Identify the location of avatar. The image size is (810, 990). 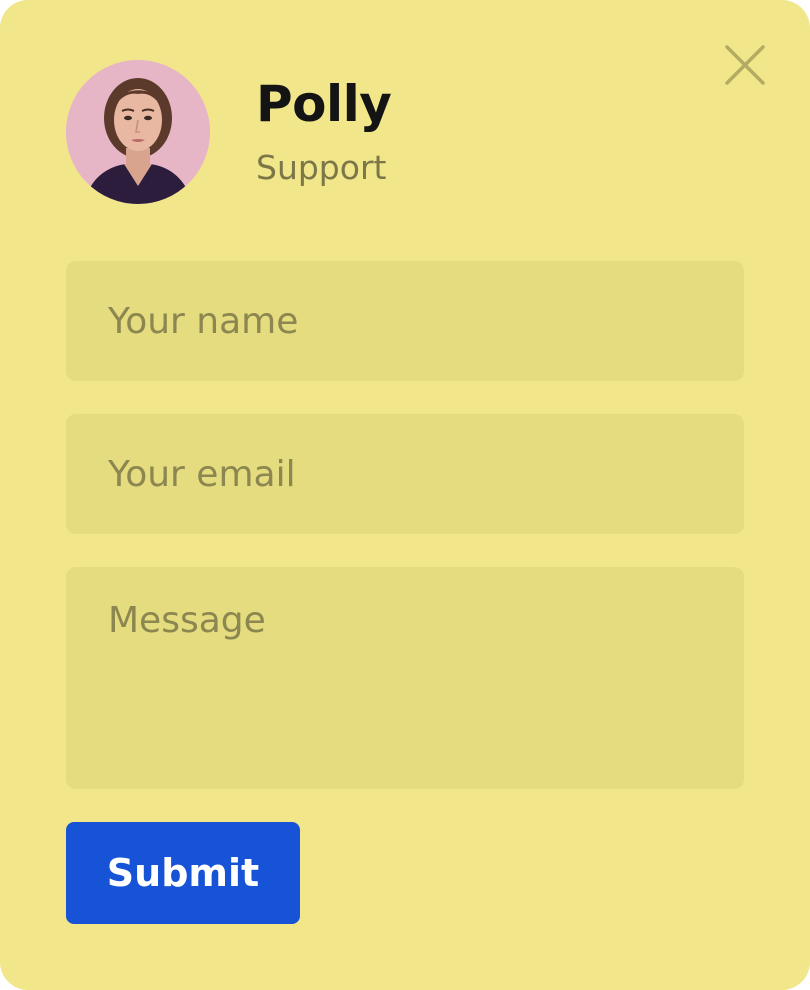
(138, 132).